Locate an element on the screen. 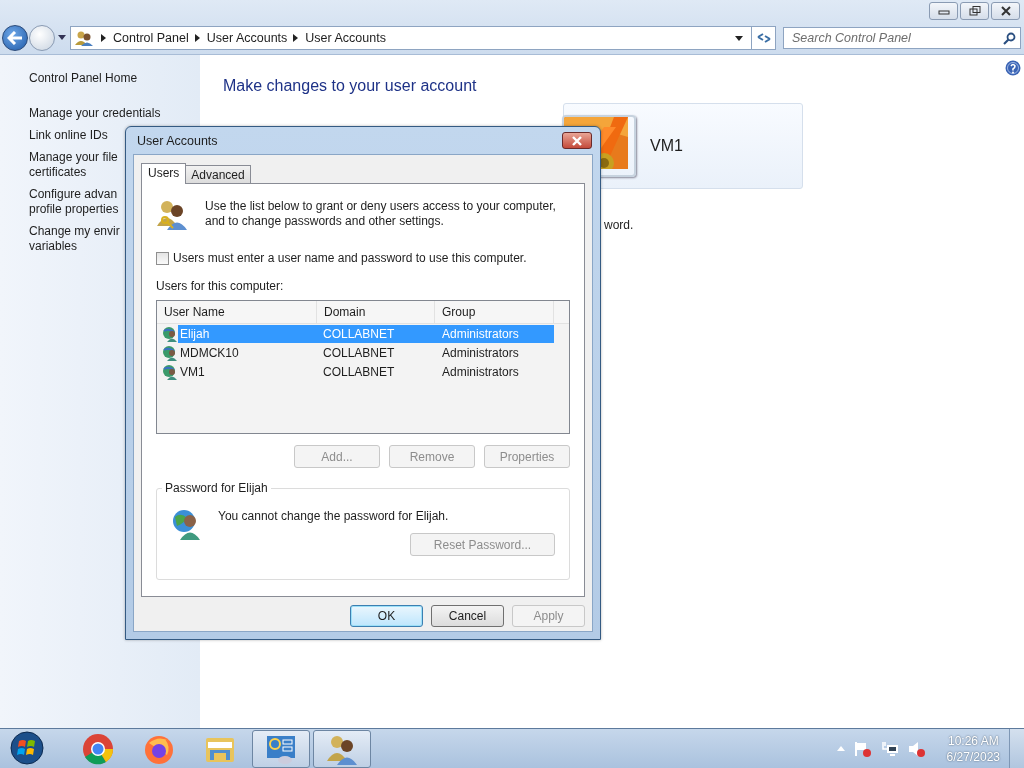  search-field: Search Control Panel is located at coordinates (897, 38).